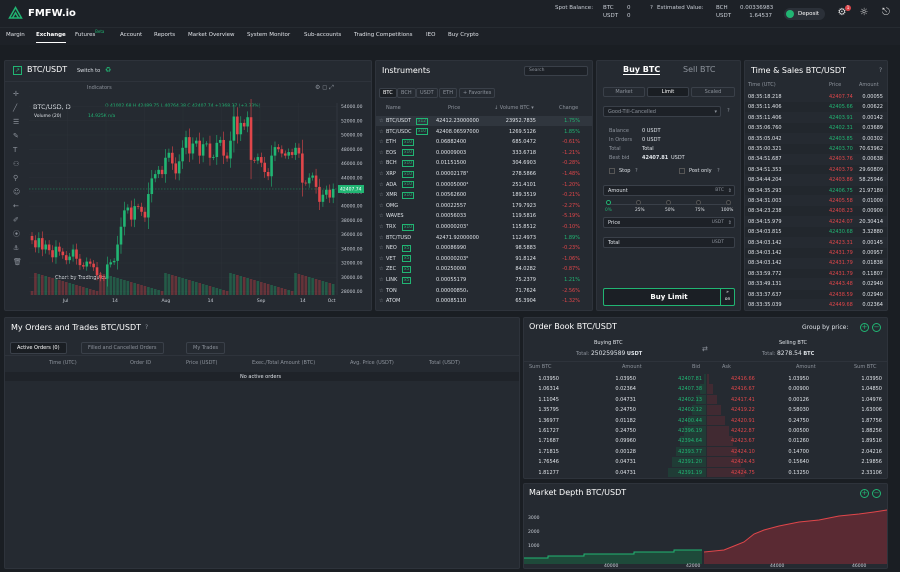 The height and width of the screenshot is (572, 900). I want to click on tif-help-icon: ?, so click(728, 111).